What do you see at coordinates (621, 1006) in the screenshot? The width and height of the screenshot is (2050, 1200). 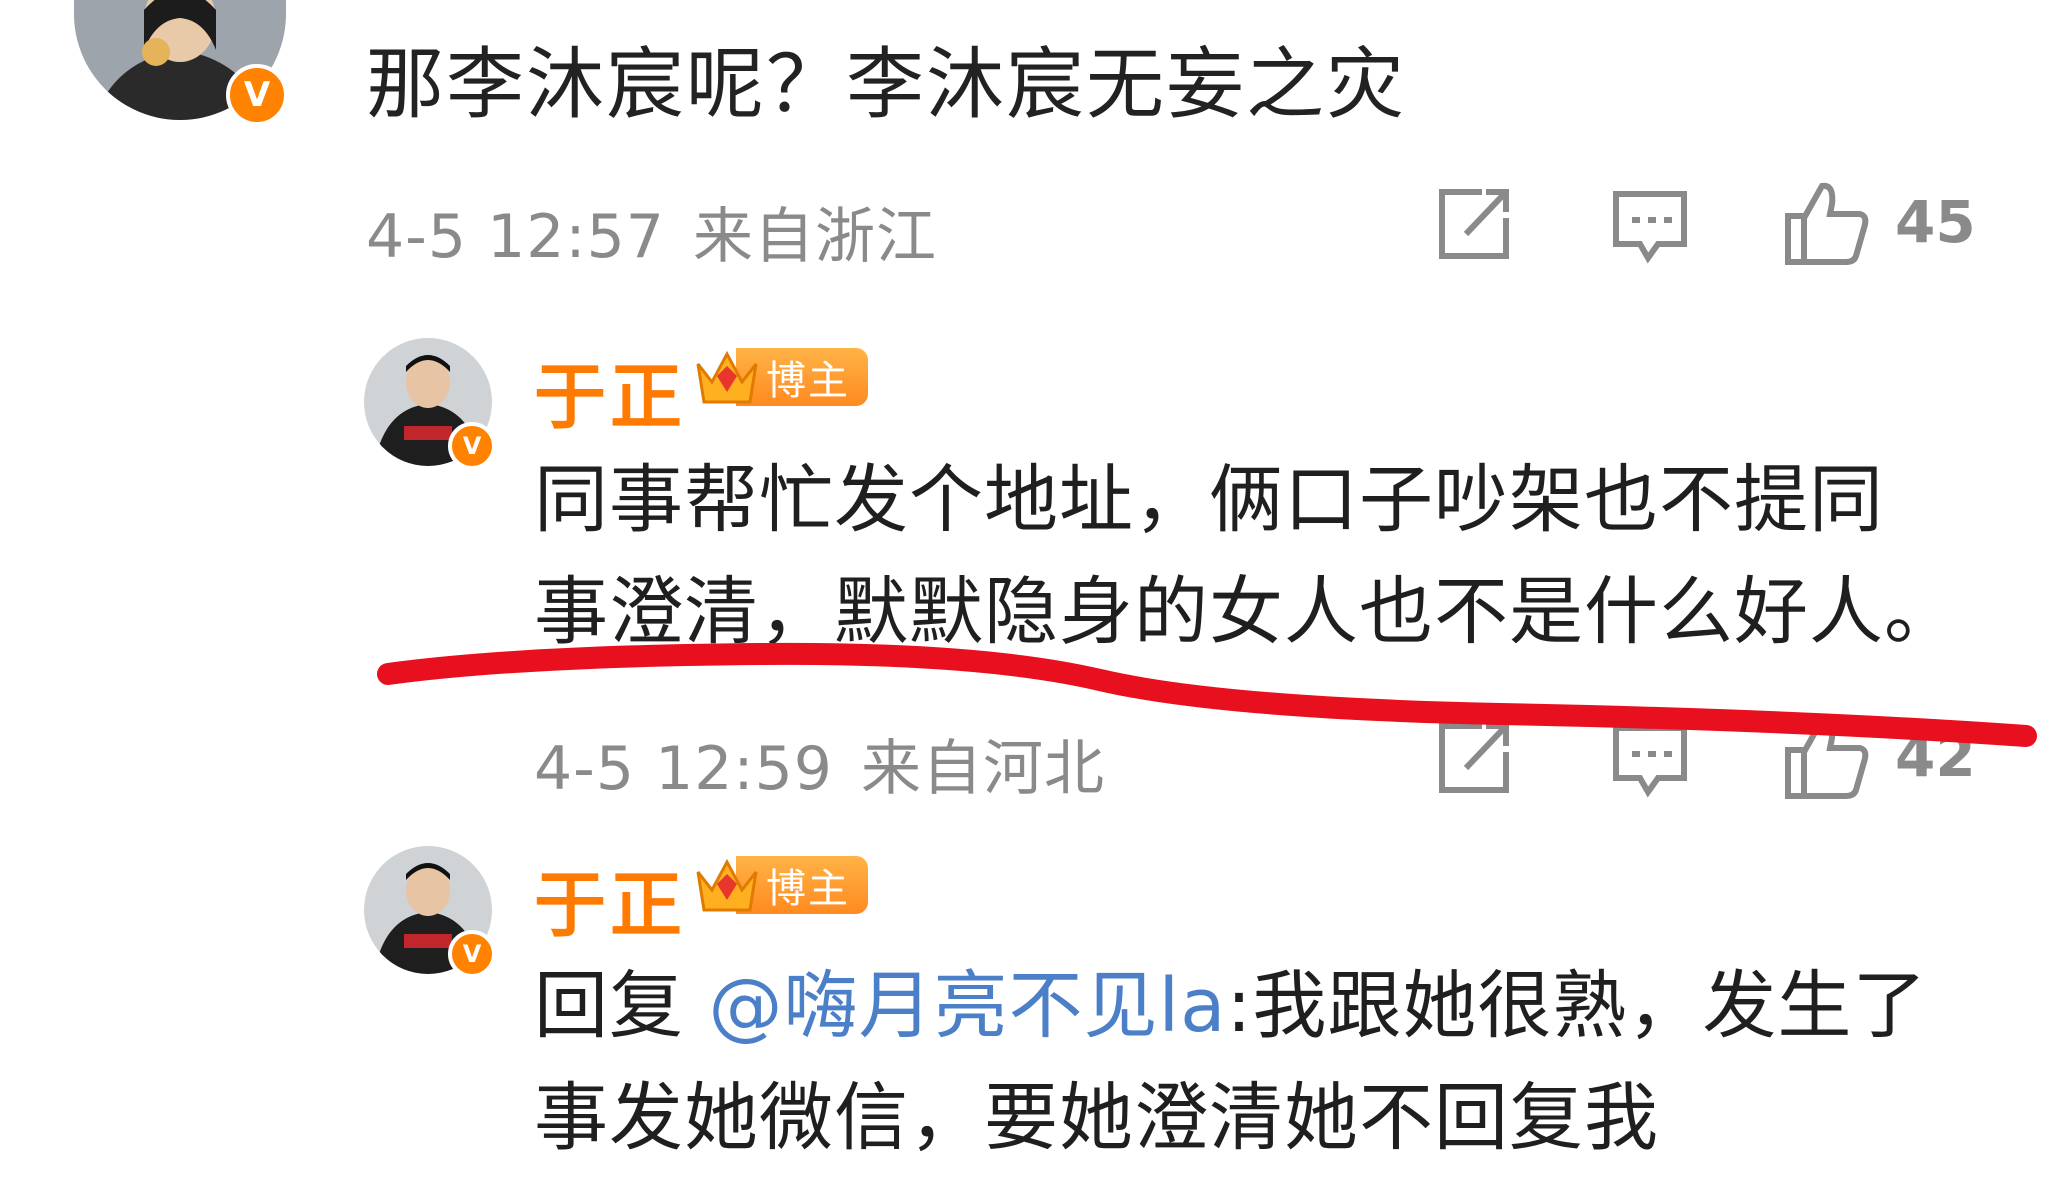 I see `reply-prefix: 回复` at bounding box center [621, 1006].